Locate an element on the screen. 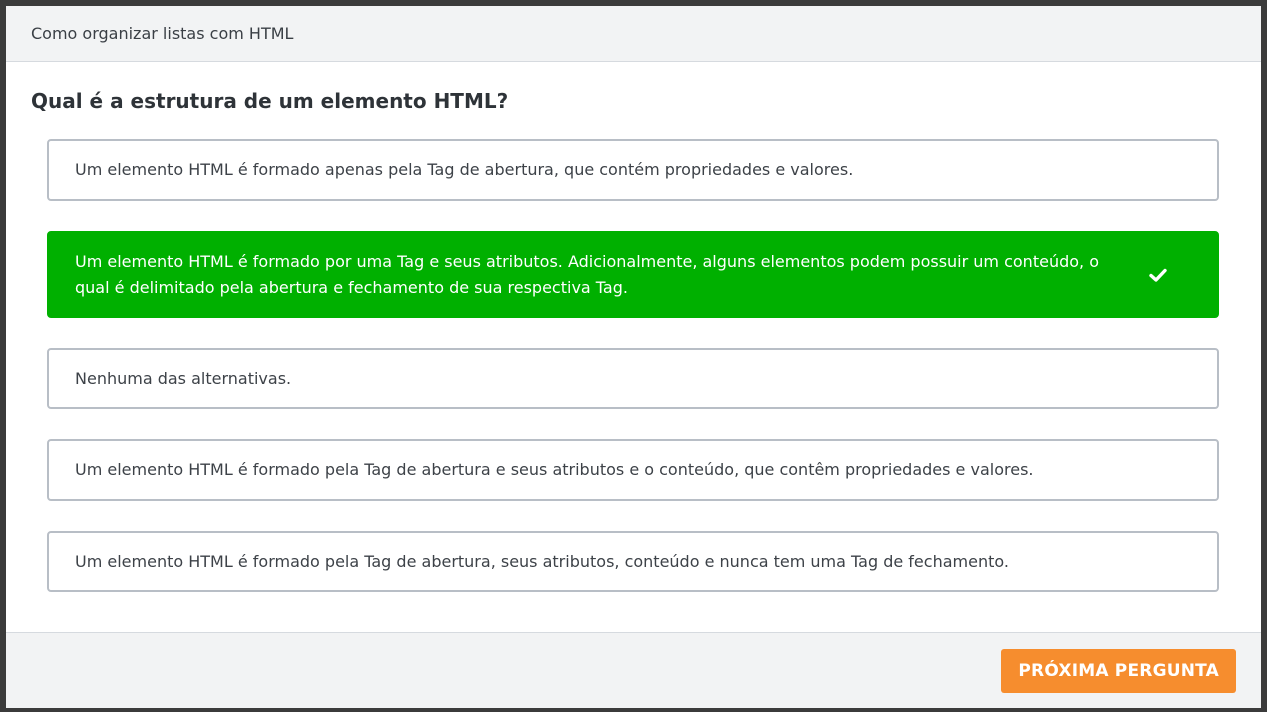 The width and height of the screenshot is (1267, 712). modal-footer: PRÓXIMA PERGUNTA is located at coordinates (633, 670).